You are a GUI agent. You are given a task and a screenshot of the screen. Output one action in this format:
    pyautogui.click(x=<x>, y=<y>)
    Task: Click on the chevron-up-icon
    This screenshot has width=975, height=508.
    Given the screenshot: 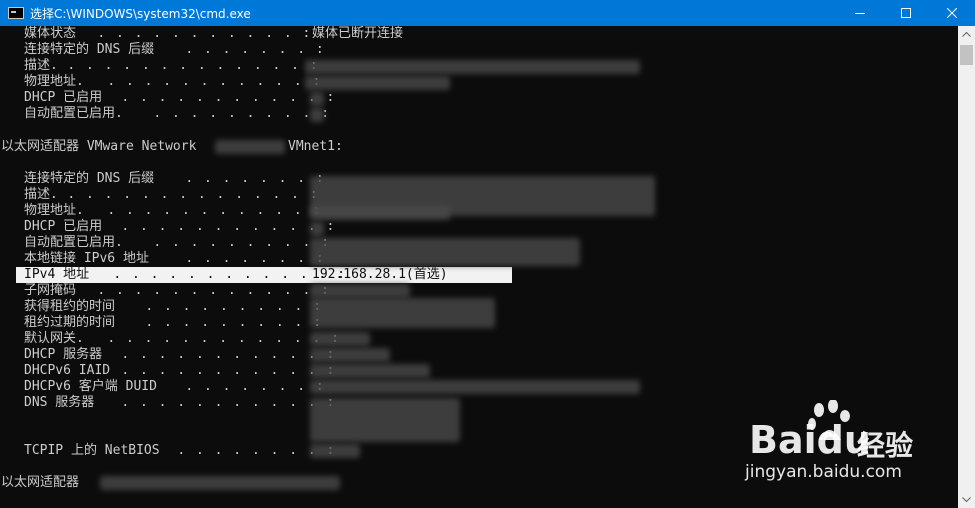 What is the action you would take?
    pyautogui.click(x=966, y=34)
    